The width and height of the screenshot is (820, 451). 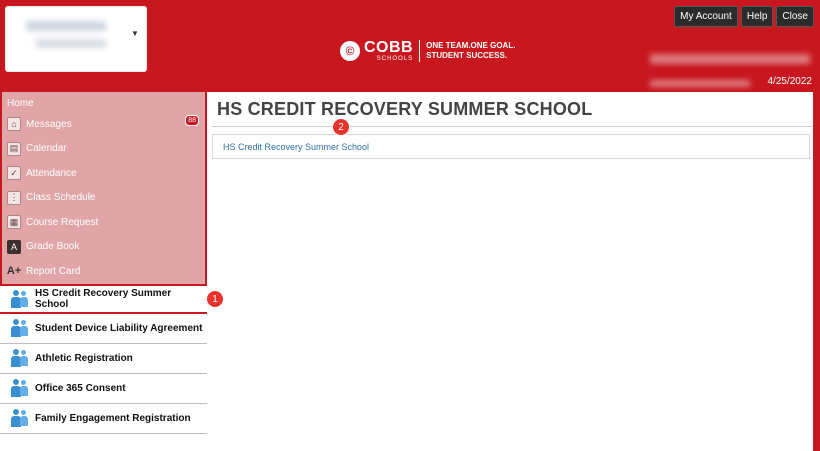 What do you see at coordinates (51, 173) in the screenshot?
I see `sidebar-item-label: Attendance` at bounding box center [51, 173].